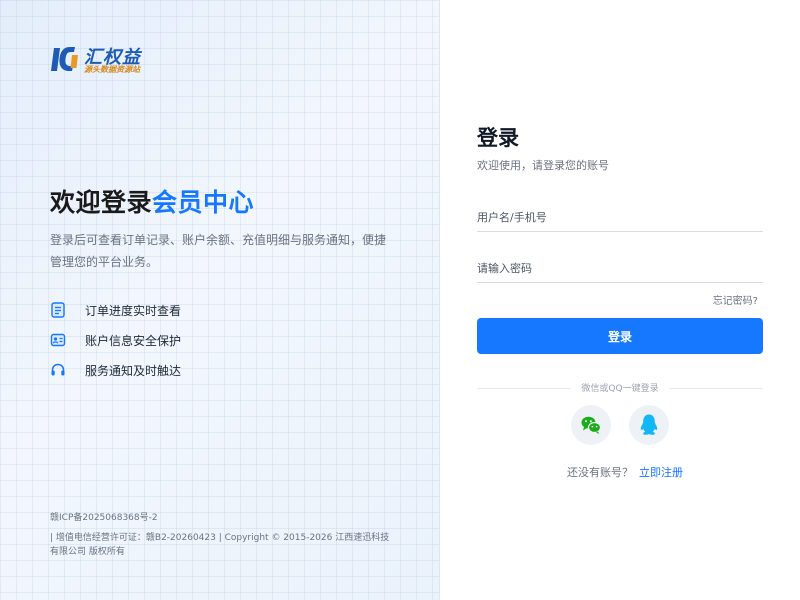  Describe the element at coordinates (661, 472) in the screenshot. I see `register-link: 立即注册` at that location.